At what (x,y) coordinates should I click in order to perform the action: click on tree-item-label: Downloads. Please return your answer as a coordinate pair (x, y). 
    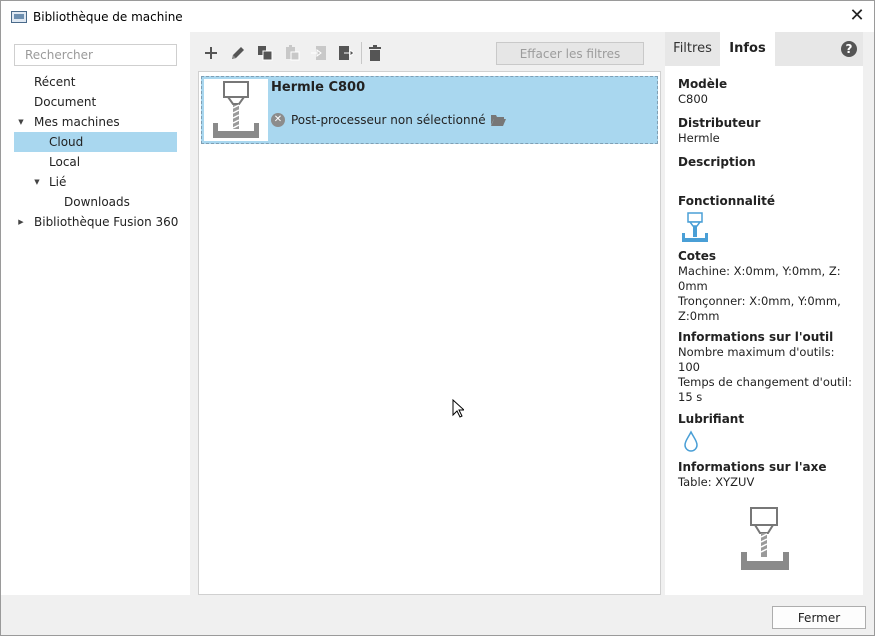
    Looking at the image, I should click on (97, 202).